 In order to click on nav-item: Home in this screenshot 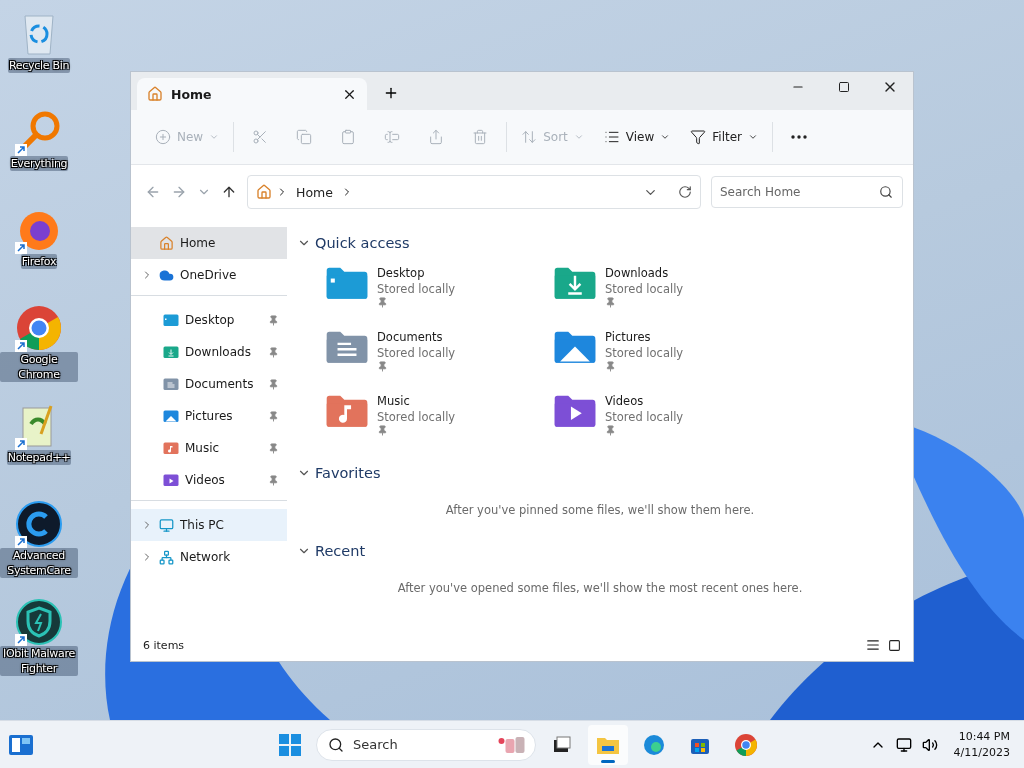, I will do `click(209, 243)`.